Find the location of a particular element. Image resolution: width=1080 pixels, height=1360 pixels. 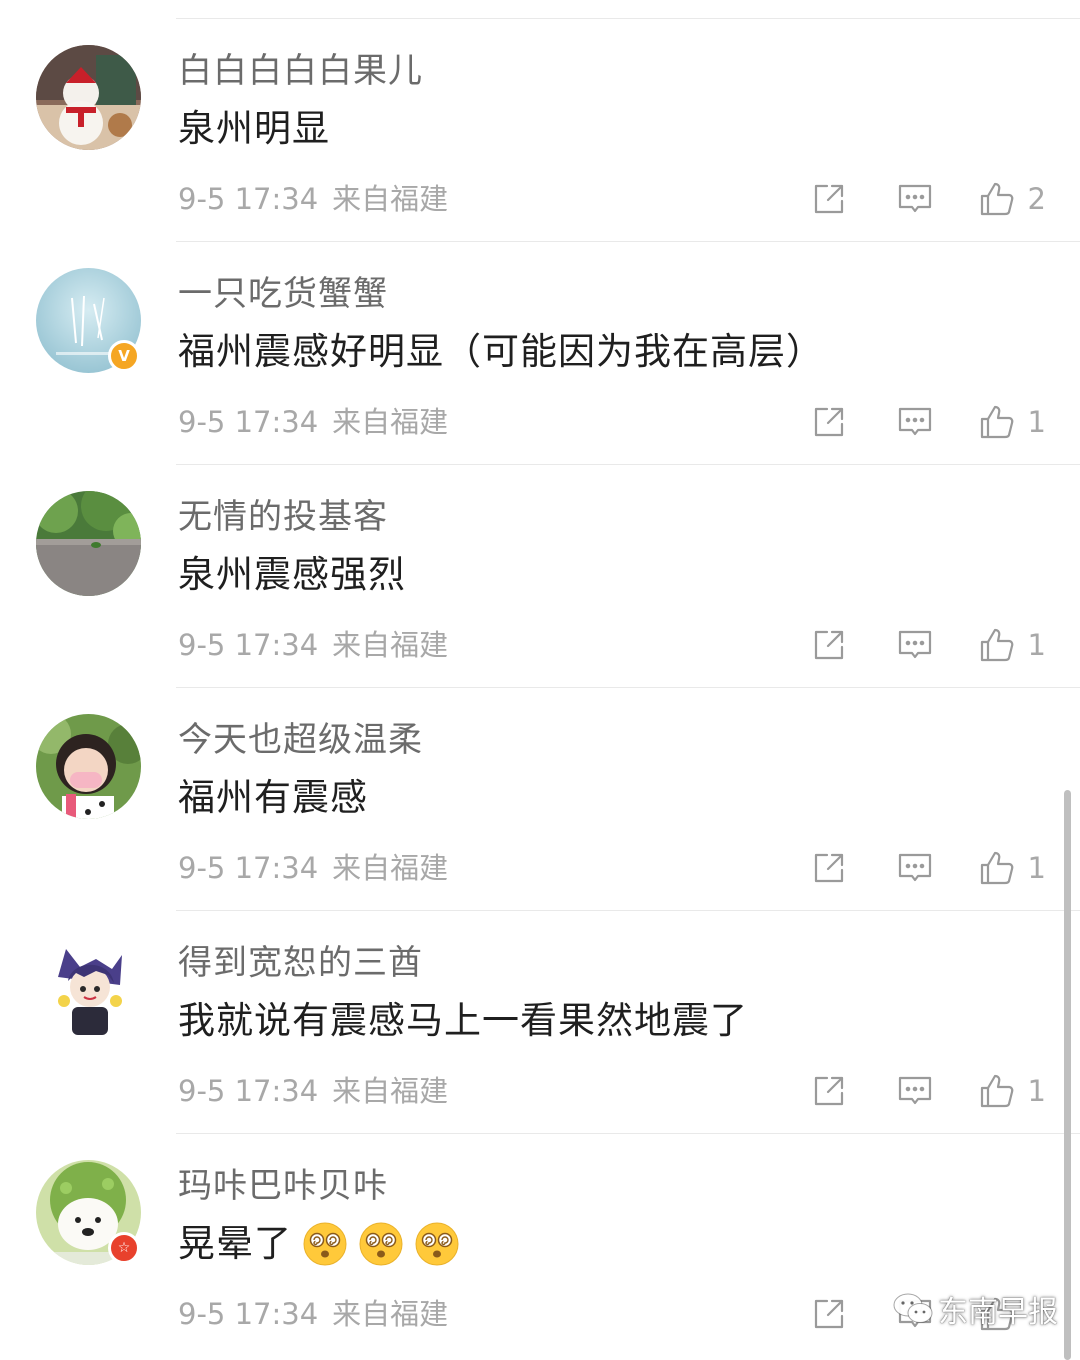

wechat-icon is located at coordinates (913, 1308).